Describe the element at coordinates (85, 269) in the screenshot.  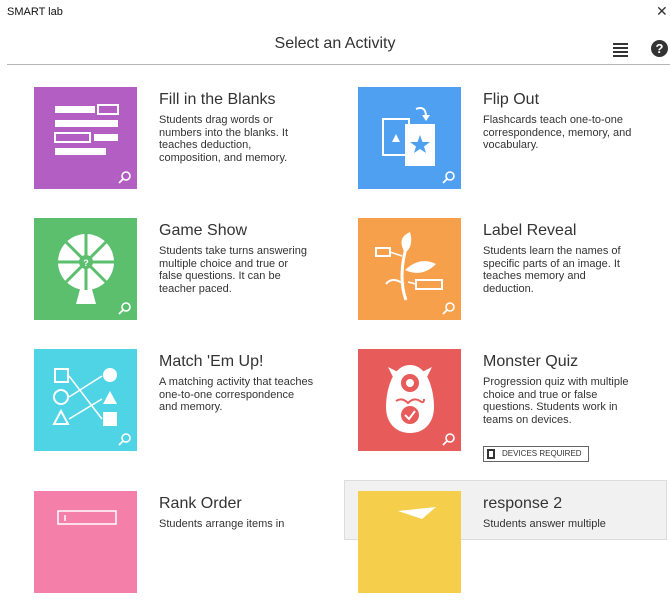
I see `prize-wheel-icon: ?` at that location.